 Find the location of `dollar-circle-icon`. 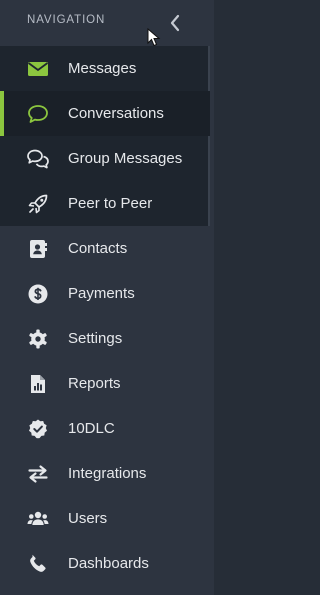

dollar-circle-icon is located at coordinates (38, 294).